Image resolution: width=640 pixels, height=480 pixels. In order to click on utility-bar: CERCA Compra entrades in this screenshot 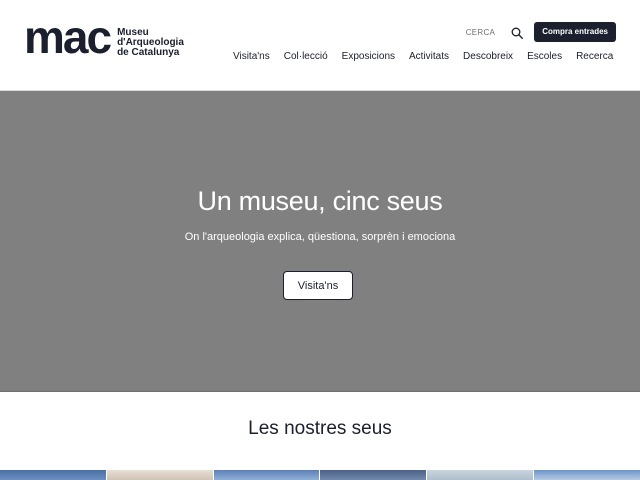, I will do `click(541, 32)`.